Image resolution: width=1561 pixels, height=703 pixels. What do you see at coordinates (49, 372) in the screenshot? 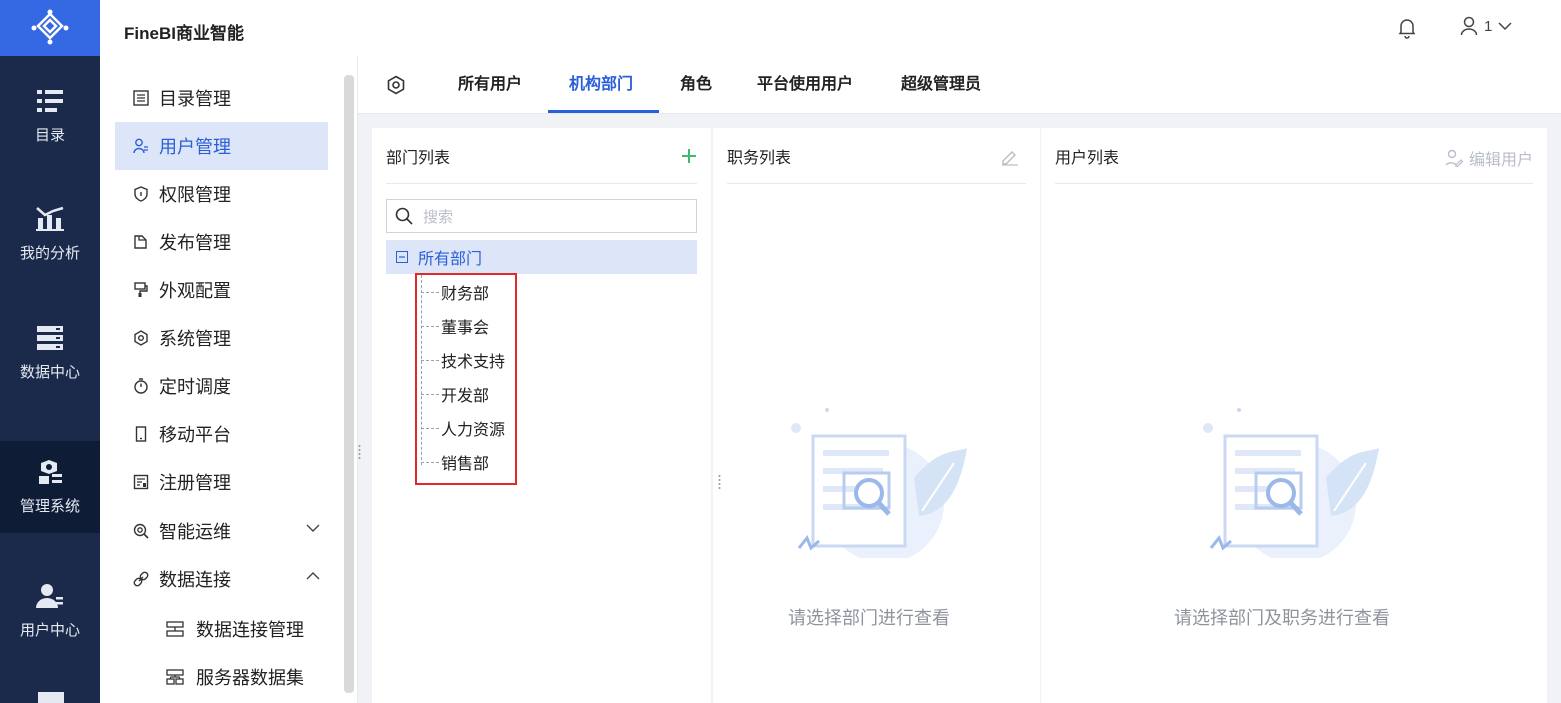
I see `nav-label: 数据中心` at bounding box center [49, 372].